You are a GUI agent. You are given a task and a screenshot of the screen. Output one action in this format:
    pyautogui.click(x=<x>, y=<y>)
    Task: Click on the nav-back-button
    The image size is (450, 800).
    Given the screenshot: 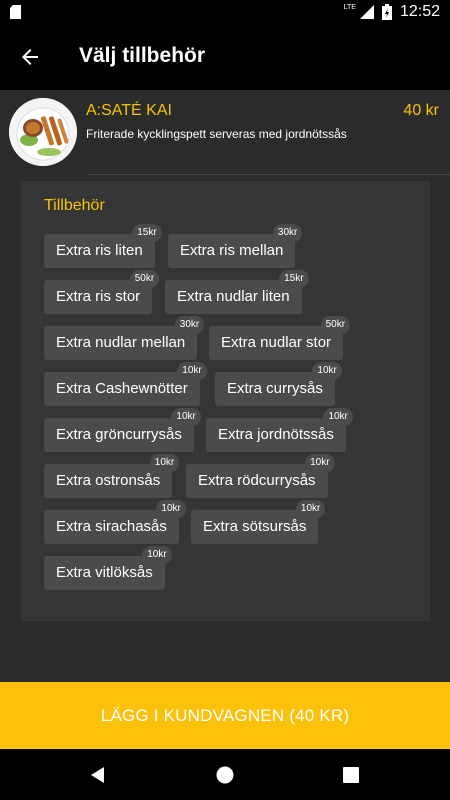 What is the action you would take?
    pyautogui.click(x=98, y=775)
    